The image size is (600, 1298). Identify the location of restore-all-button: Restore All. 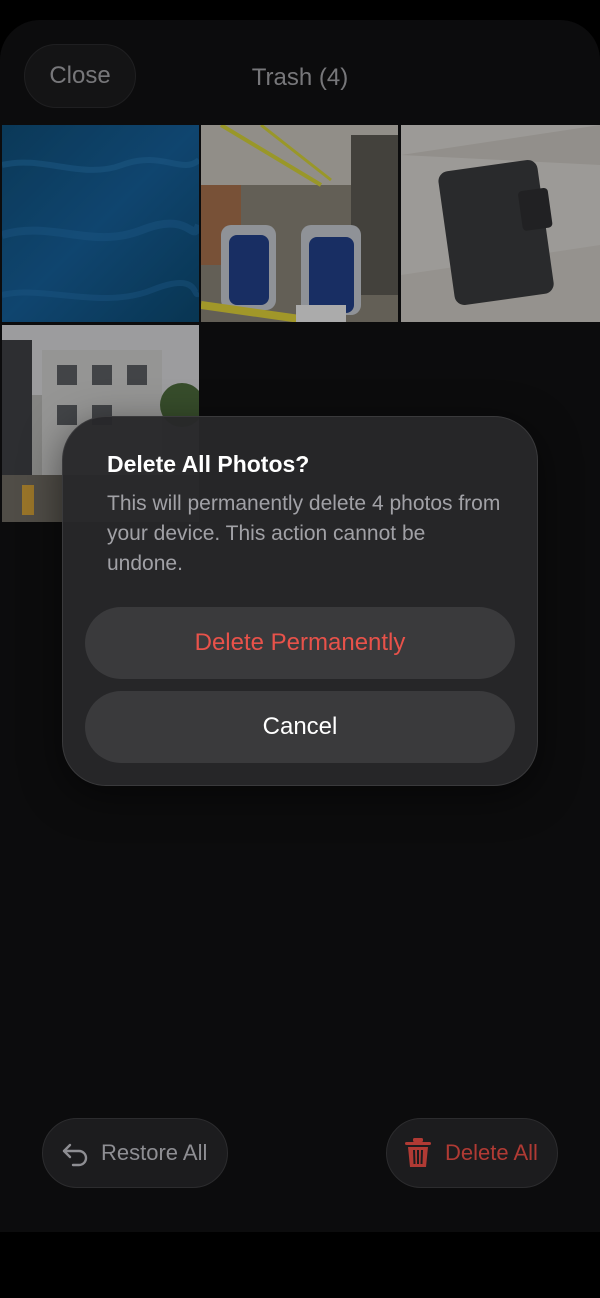
(135, 1153).